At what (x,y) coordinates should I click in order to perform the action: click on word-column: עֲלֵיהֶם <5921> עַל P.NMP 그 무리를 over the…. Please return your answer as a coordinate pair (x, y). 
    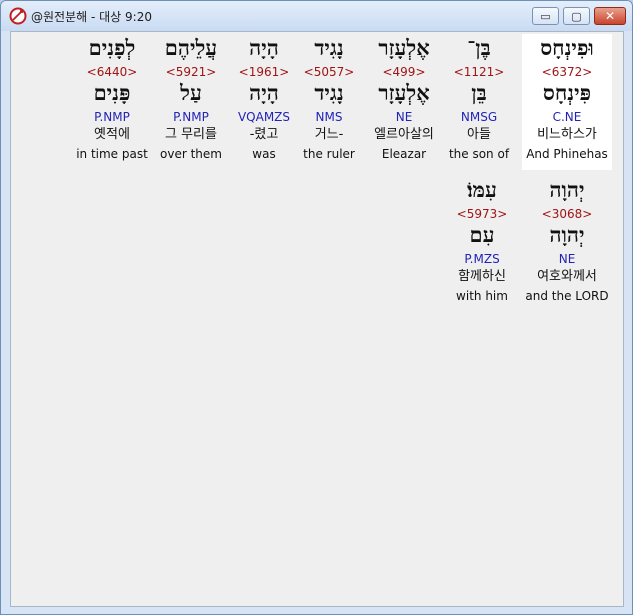
    Looking at the image, I should click on (191, 102).